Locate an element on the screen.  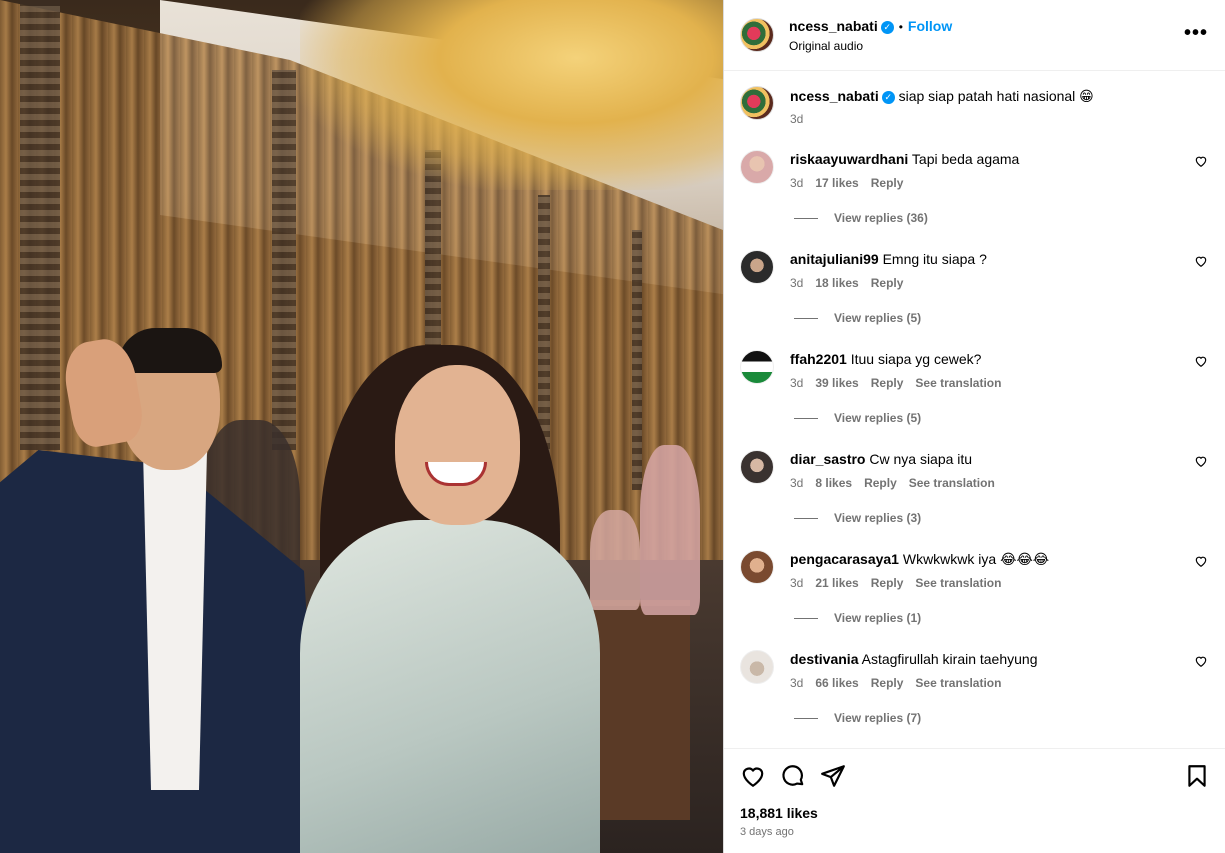
comment-likes: 8 likes is located at coordinates (833, 483).